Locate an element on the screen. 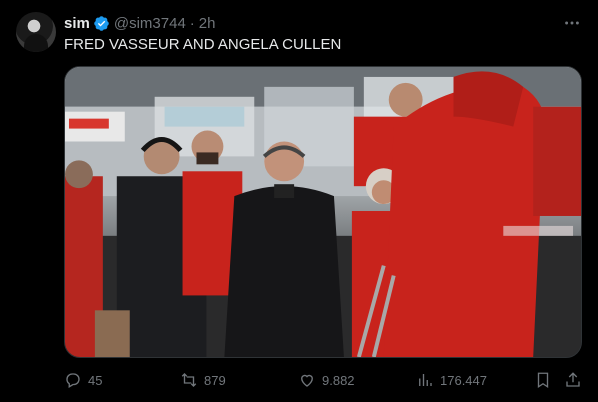 The width and height of the screenshot is (598, 402). author-name: sim is located at coordinates (77, 23).